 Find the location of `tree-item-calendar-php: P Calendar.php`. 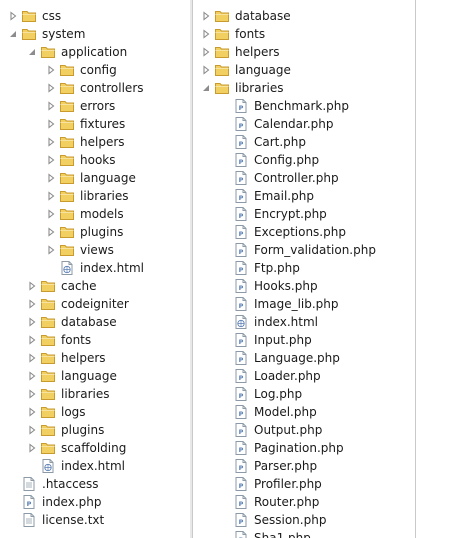

tree-item-calendar-php: P Calendar.php is located at coordinates (304, 124).